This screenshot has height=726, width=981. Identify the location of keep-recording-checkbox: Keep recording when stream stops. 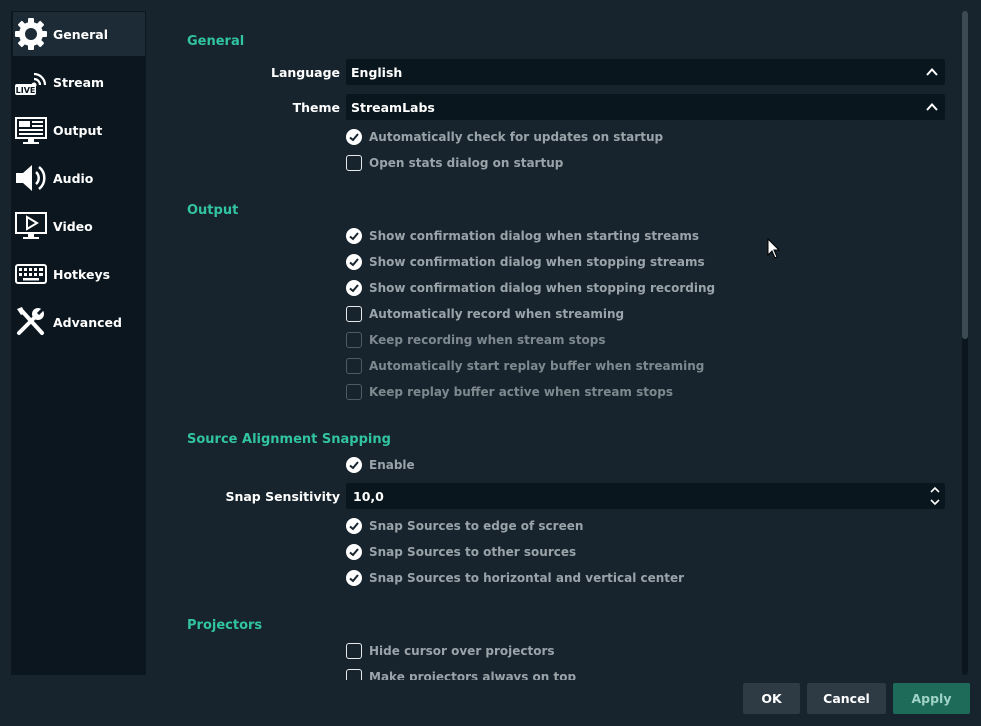
(476, 340).